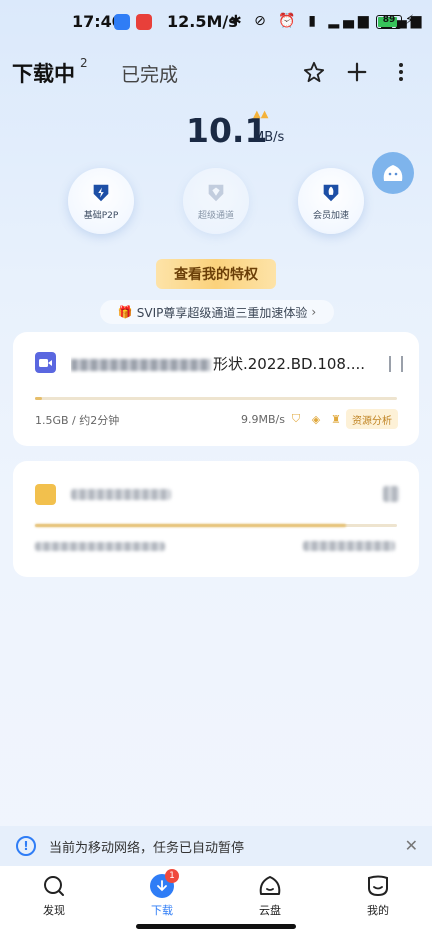  I want to click on nav-discover: 发现, so click(54, 896).